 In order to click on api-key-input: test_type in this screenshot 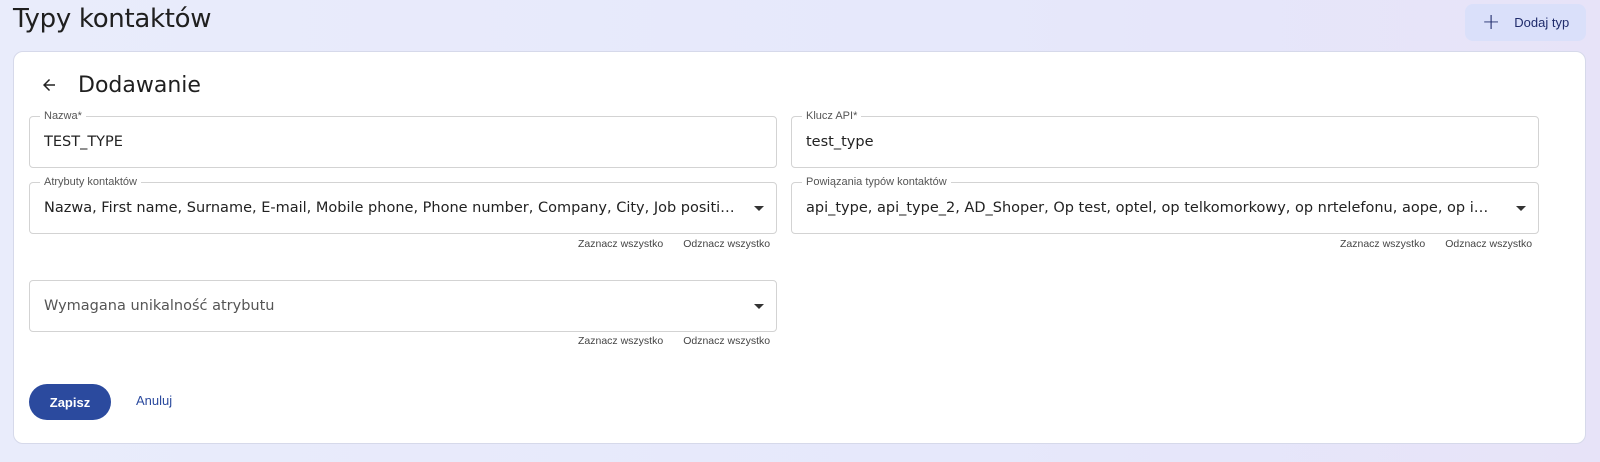, I will do `click(1154, 142)`.